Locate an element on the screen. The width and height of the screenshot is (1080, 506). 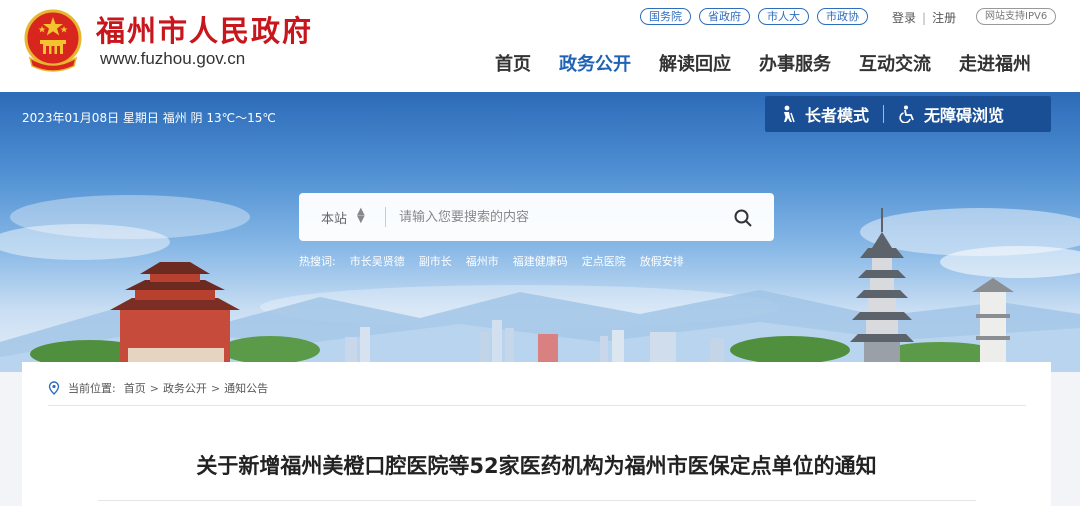
elder-mode-button: 长者模式 is located at coordinates (824, 114).